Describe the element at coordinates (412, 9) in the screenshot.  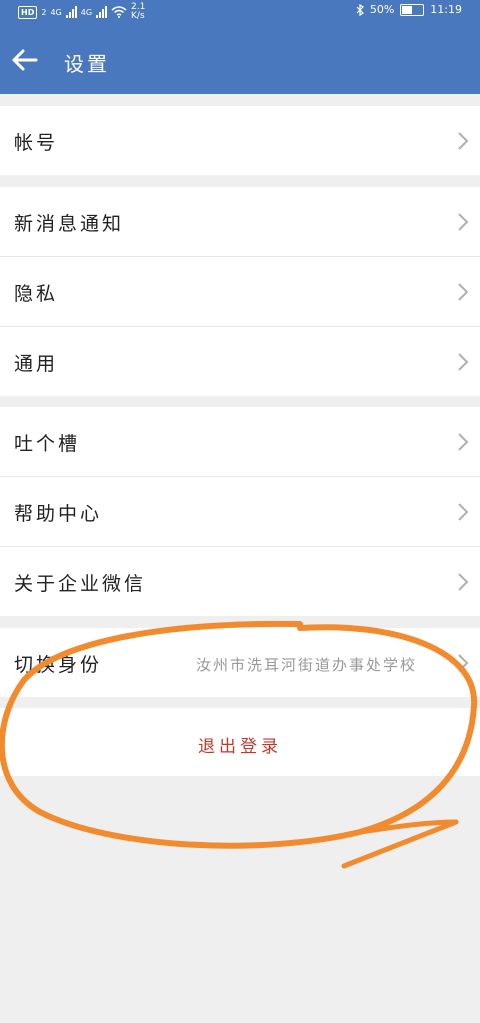
I see `battery-icon` at that location.